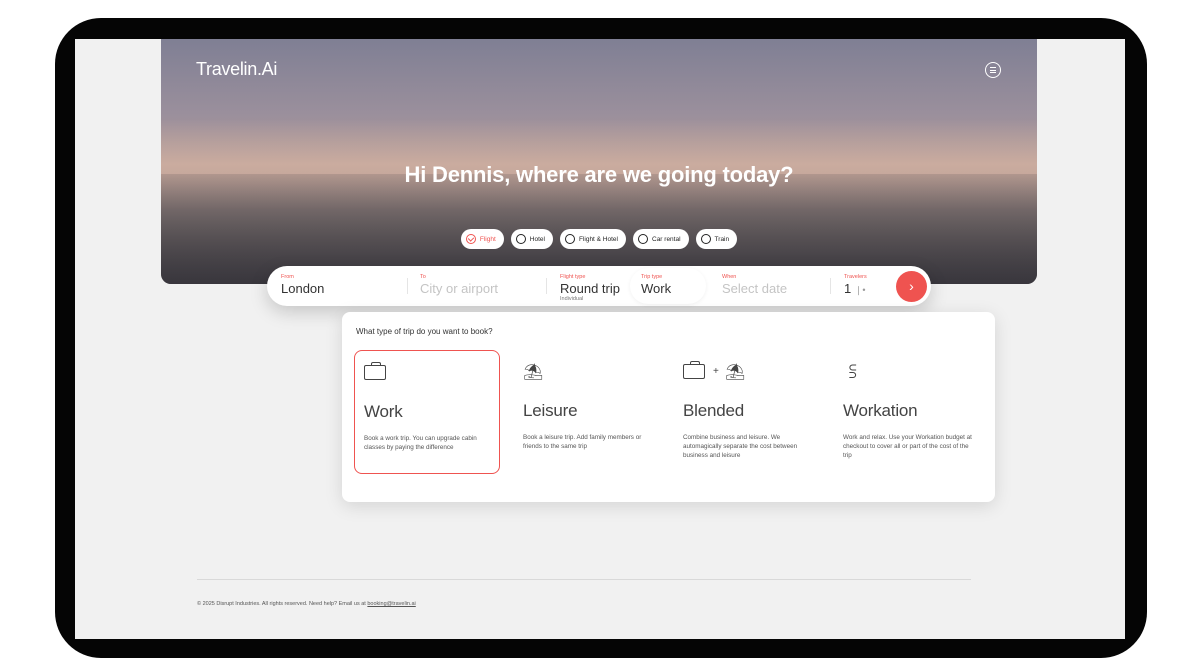 This screenshot has height=658, width=1200. What do you see at coordinates (880, 410) in the screenshot?
I see `trip-option-name: Workation` at bounding box center [880, 410].